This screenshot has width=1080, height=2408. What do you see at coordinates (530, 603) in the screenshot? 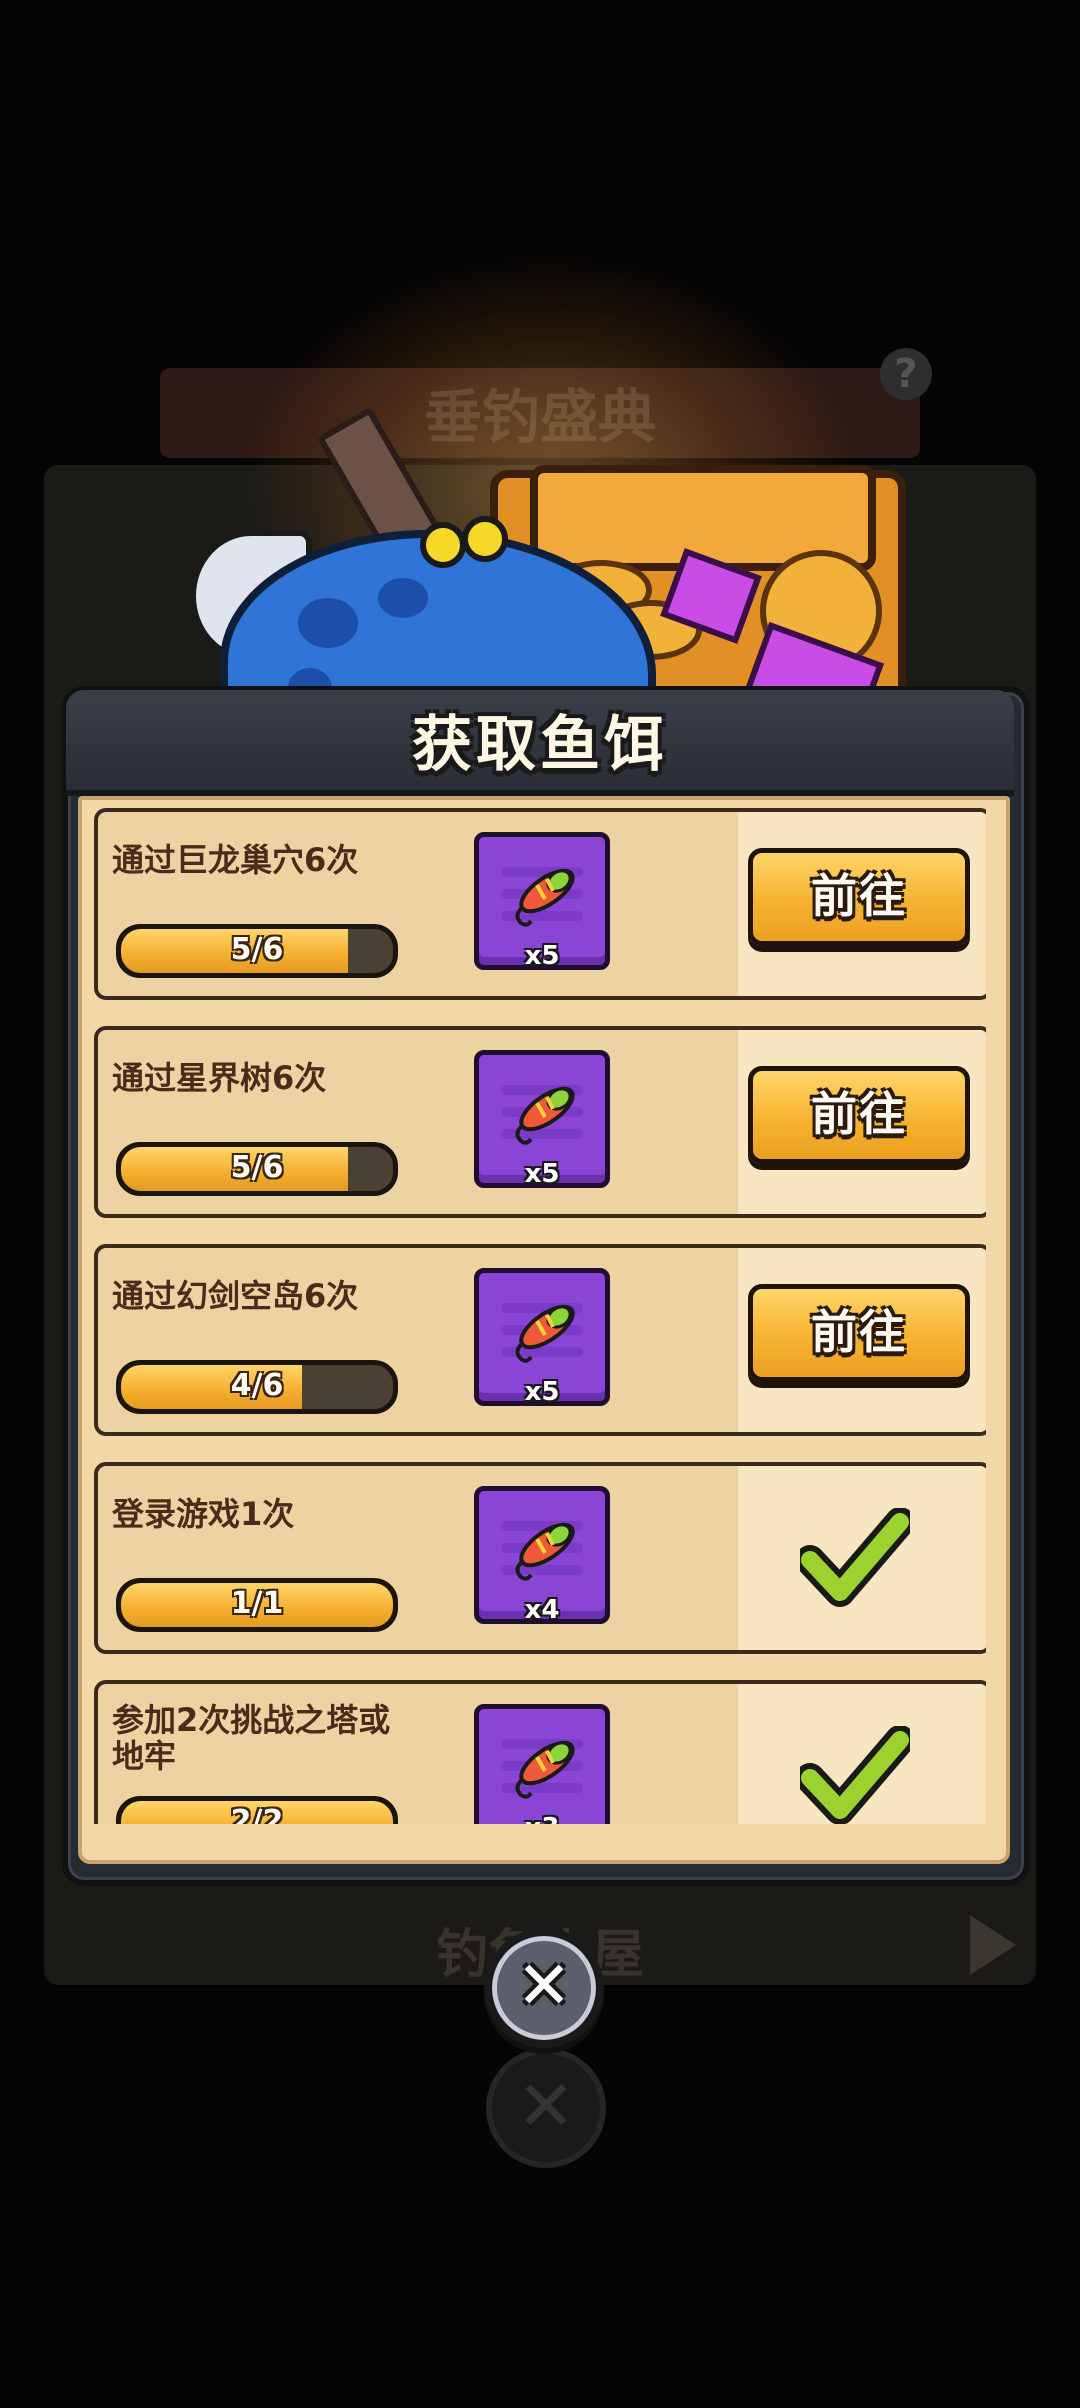
I see `hero-illustration` at bounding box center [530, 603].